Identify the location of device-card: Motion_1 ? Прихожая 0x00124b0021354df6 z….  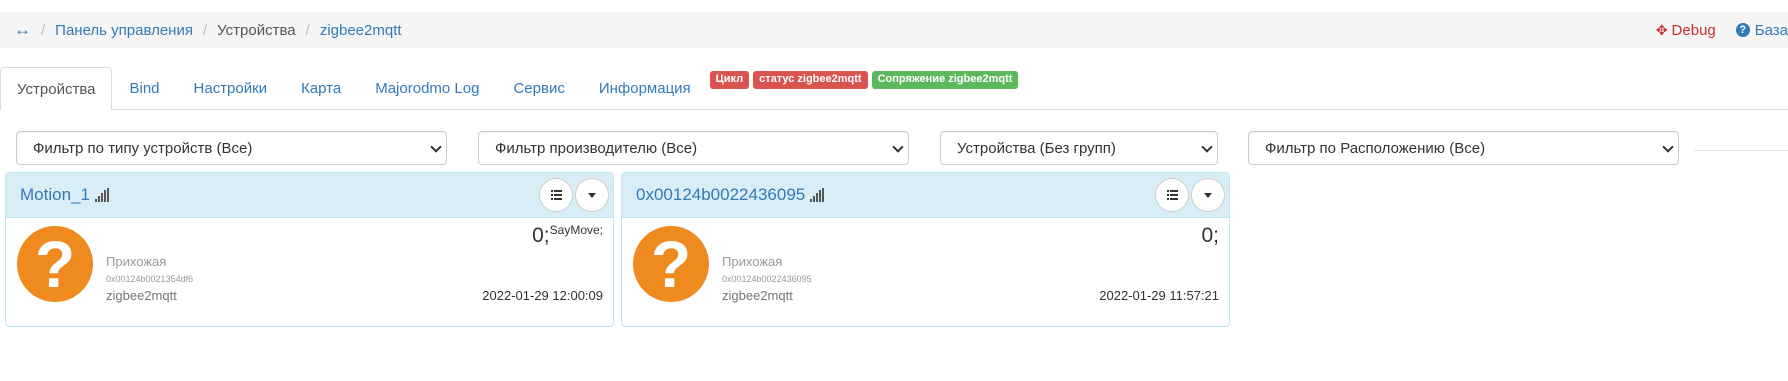
(309, 249).